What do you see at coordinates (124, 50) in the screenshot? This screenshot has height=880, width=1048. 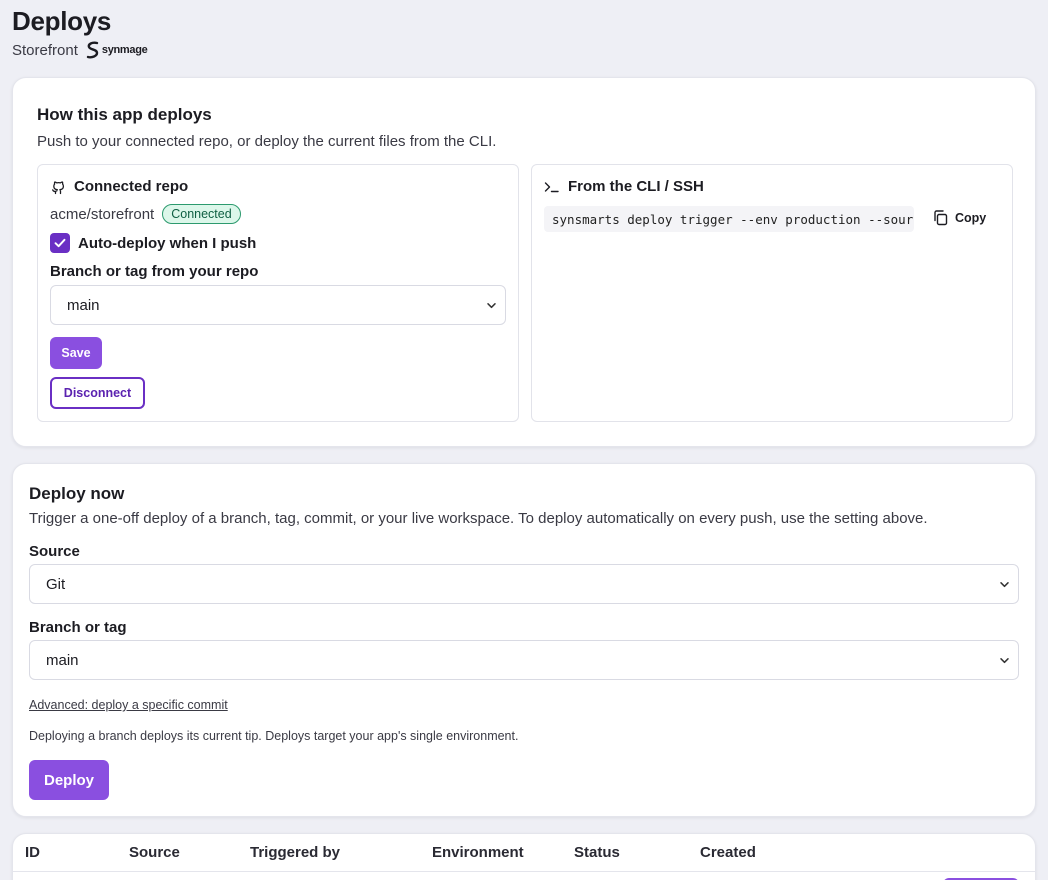 I see `brand-name: synmage` at bounding box center [124, 50].